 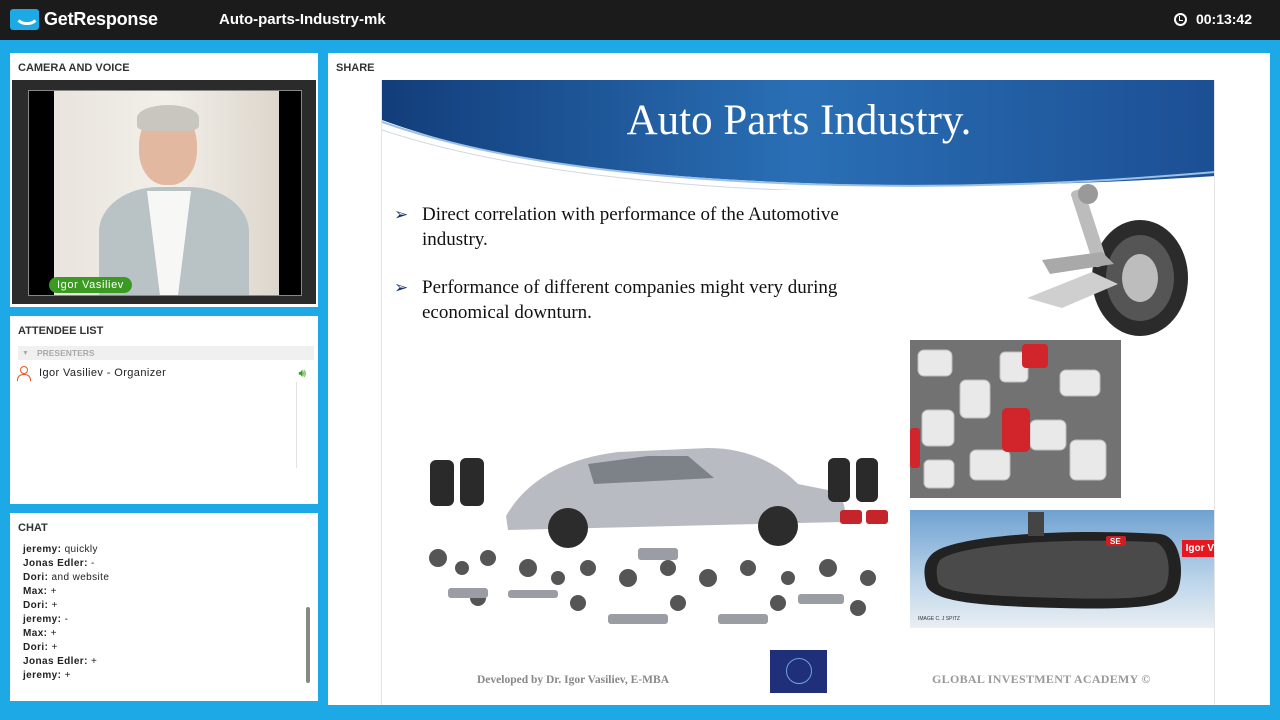 I want to click on mirror-display-text: SE, so click(x=1115, y=541).